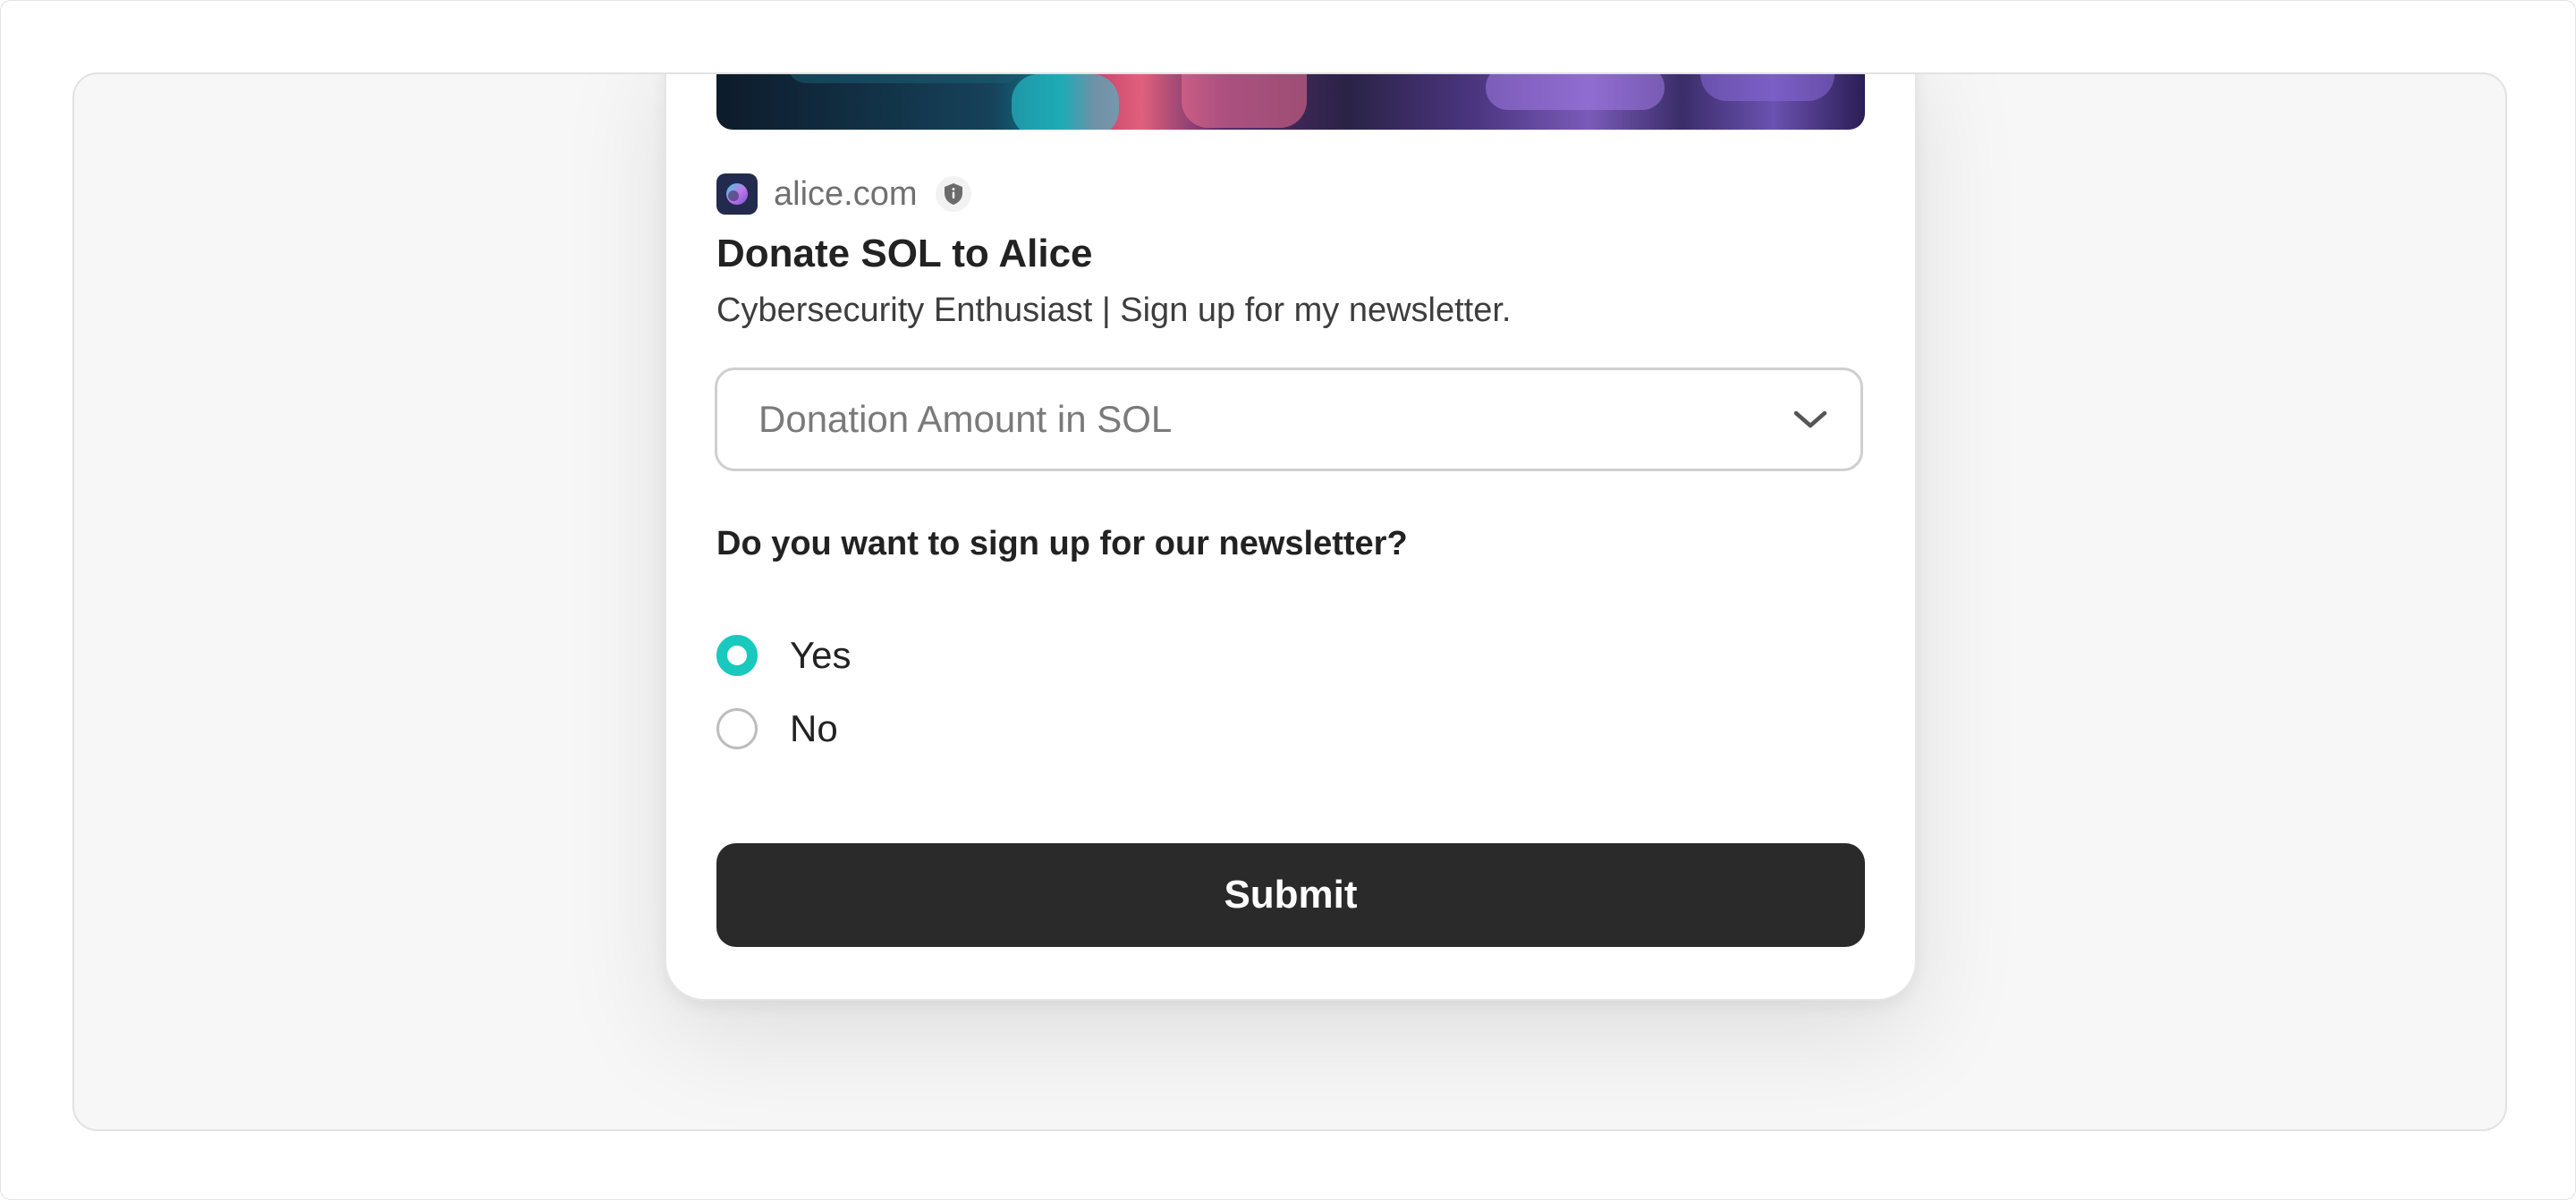 Image resolution: width=2576 pixels, height=1200 pixels. Describe the element at coordinates (737, 655) in the screenshot. I see `radio-selected-icon` at that location.